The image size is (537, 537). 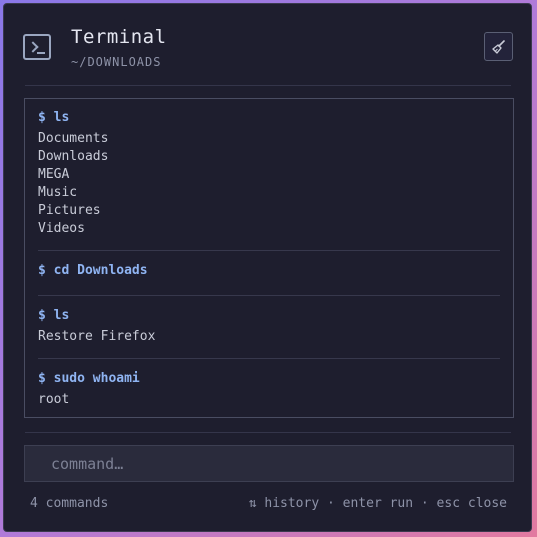 I want to click on input-divider, so click(x=268, y=432).